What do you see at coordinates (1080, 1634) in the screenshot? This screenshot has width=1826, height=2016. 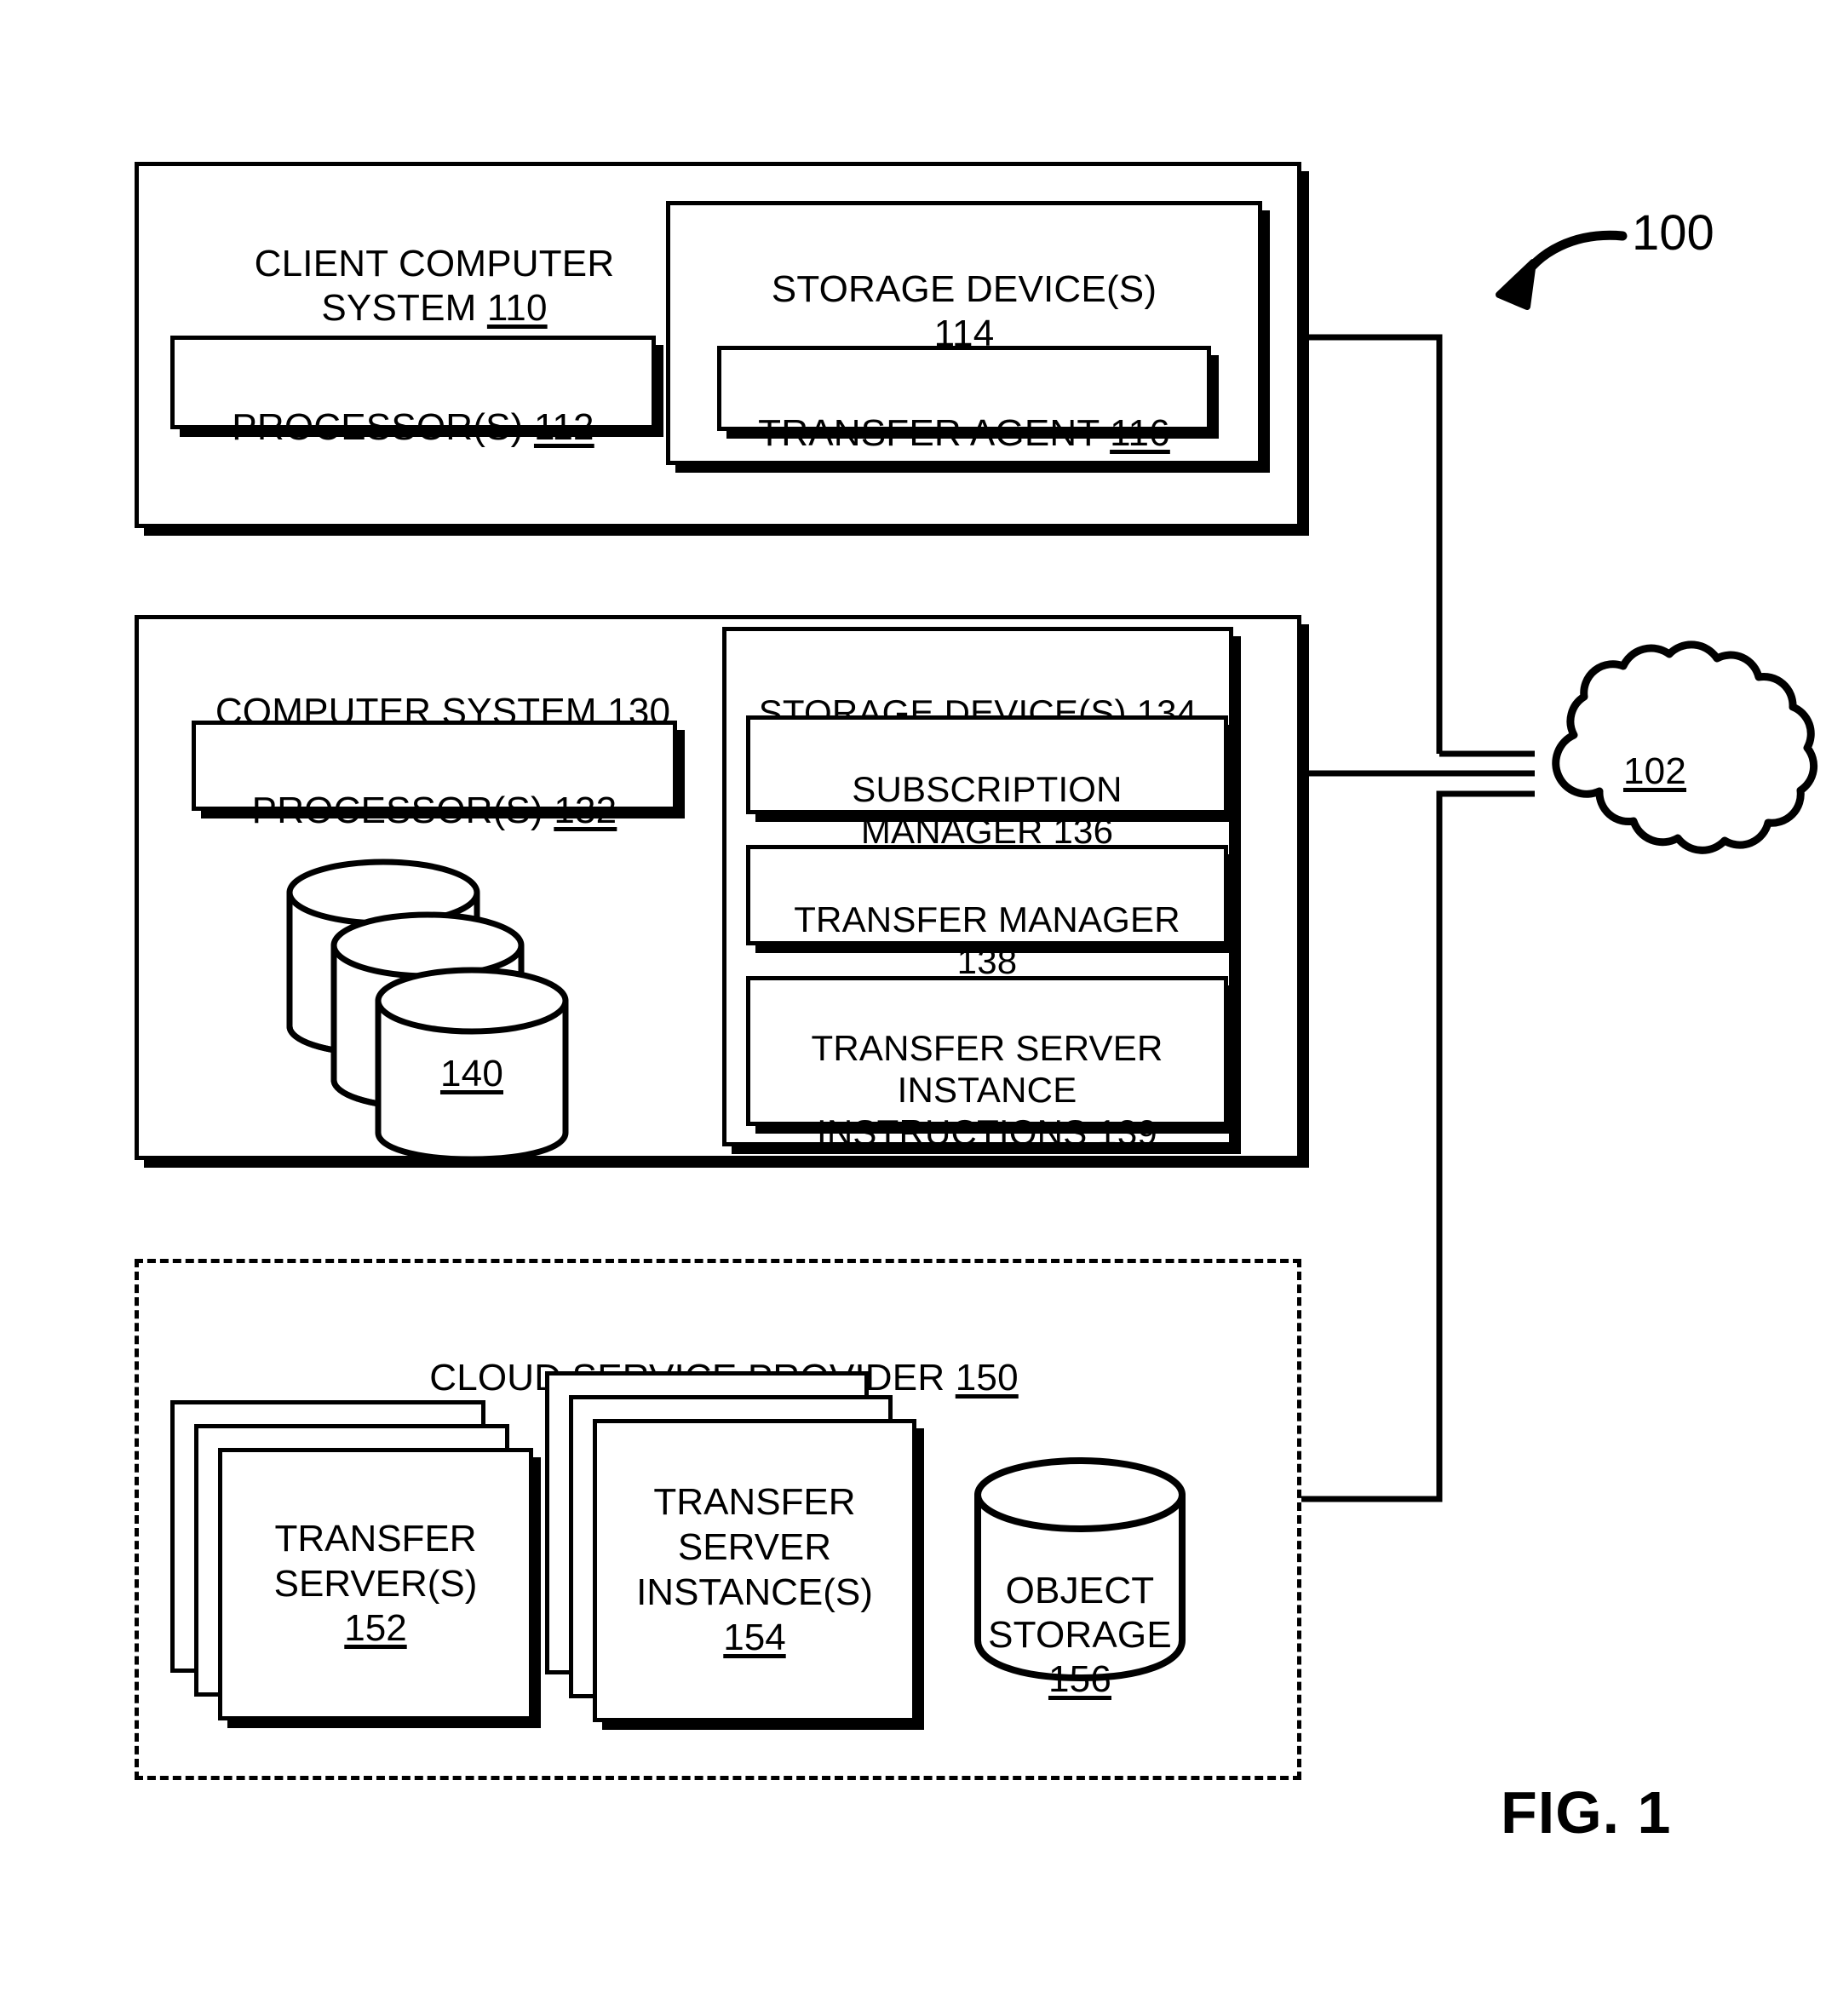 I see `object-storage-label: OBJECT STORAGE 156` at bounding box center [1080, 1634].